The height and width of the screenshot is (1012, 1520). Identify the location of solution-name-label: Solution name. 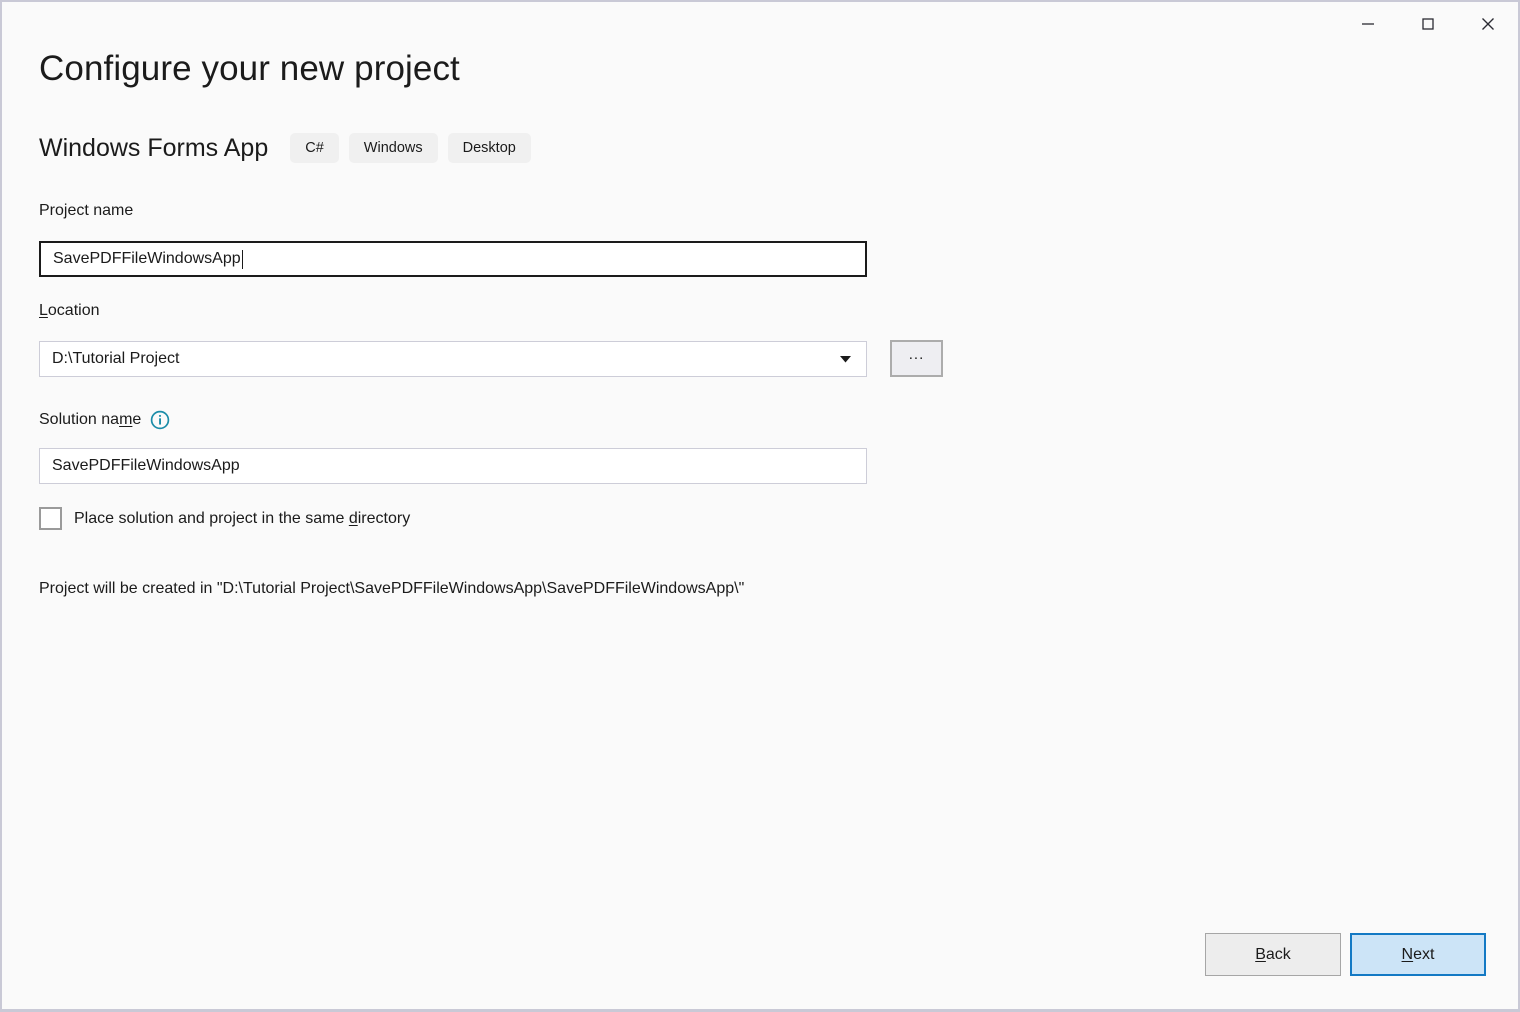
(104, 420).